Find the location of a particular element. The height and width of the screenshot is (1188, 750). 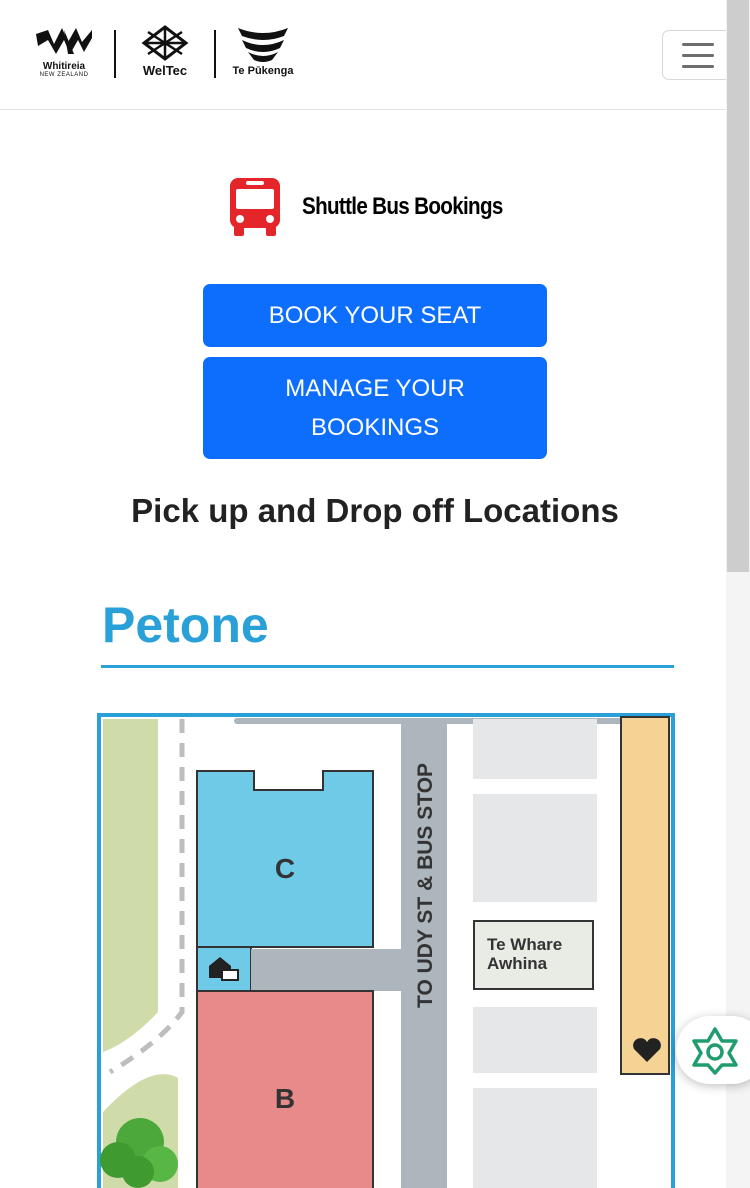

menu-toggle-button is located at coordinates (698, 55).